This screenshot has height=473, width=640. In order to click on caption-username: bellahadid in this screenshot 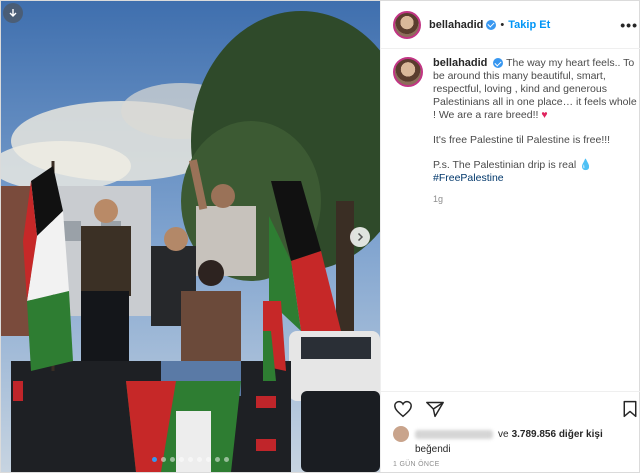, I will do `click(460, 63)`.